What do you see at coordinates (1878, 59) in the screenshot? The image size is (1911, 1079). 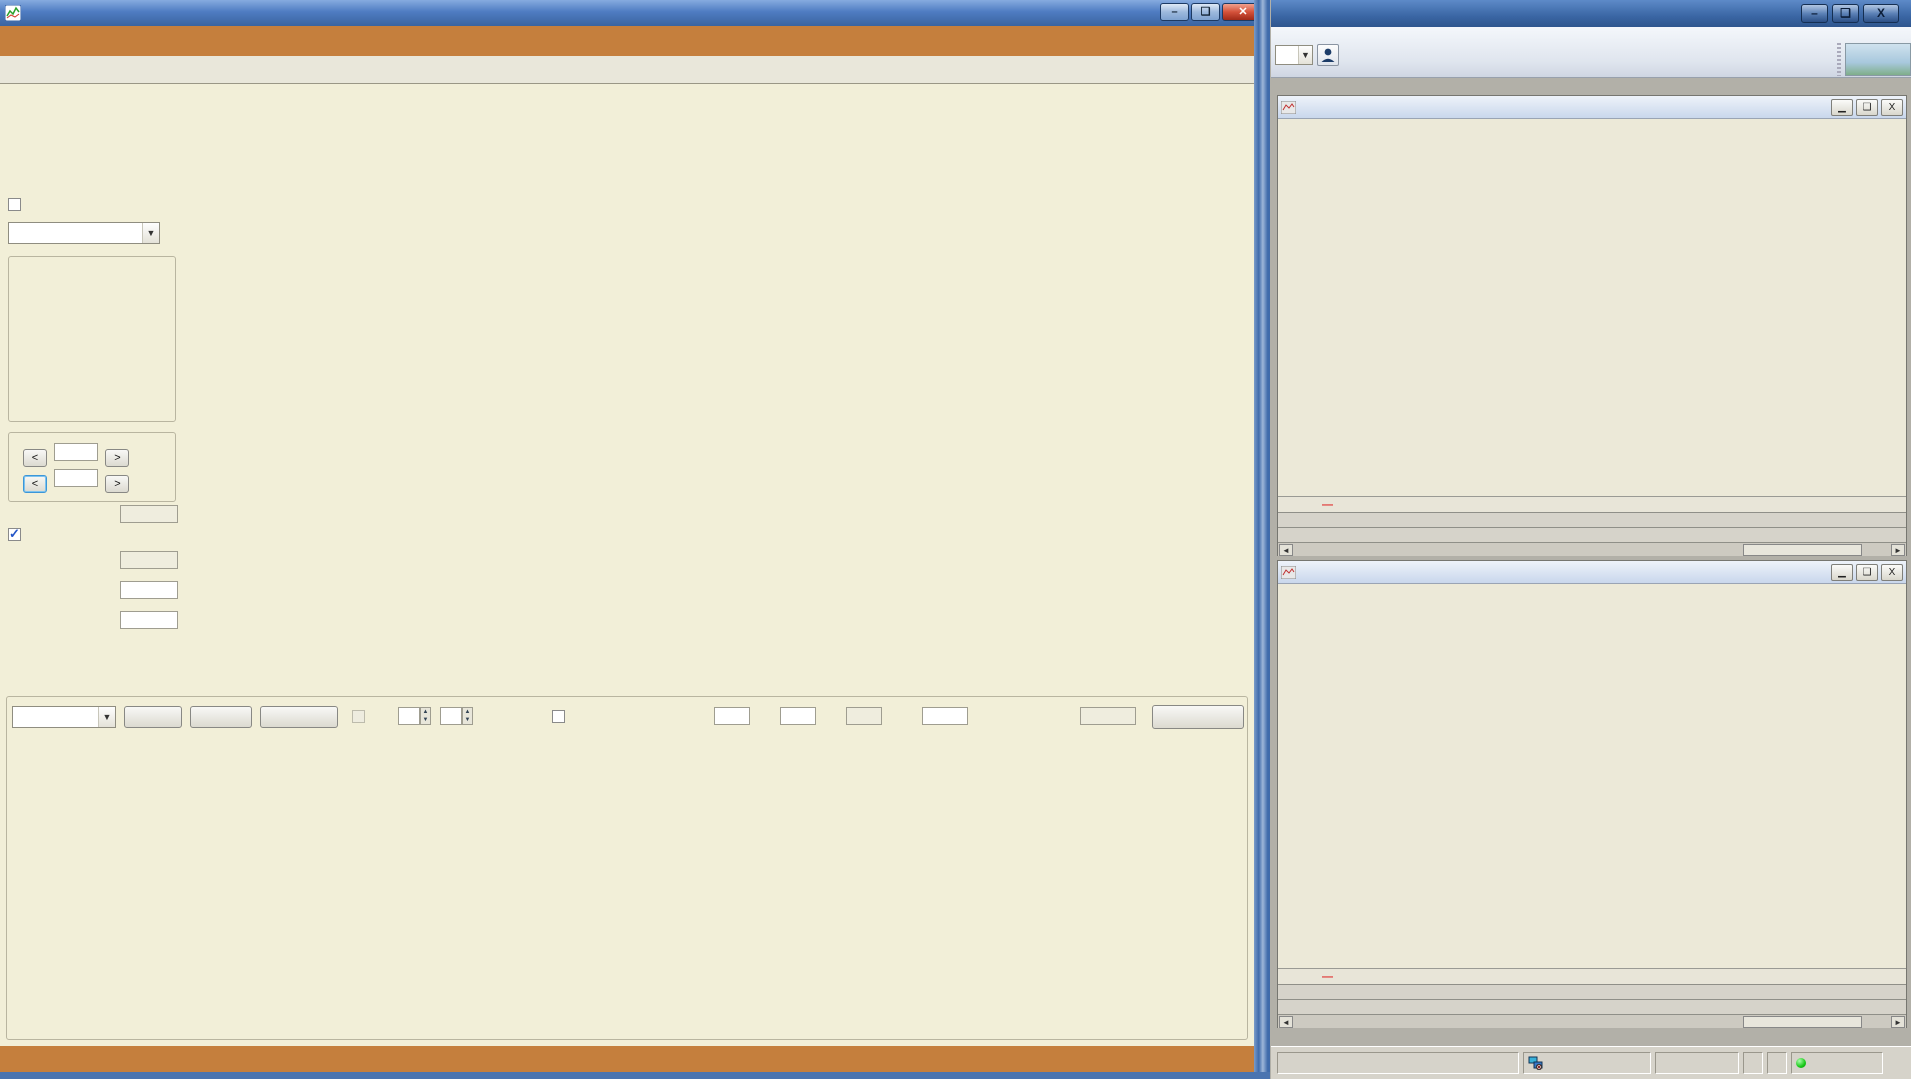 I see `ad-banner` at bounding box center [1878, 59].